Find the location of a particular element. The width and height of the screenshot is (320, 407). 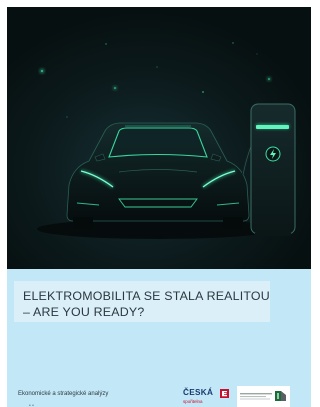

csas-emblem-icon is located at coordinates (224, 393).